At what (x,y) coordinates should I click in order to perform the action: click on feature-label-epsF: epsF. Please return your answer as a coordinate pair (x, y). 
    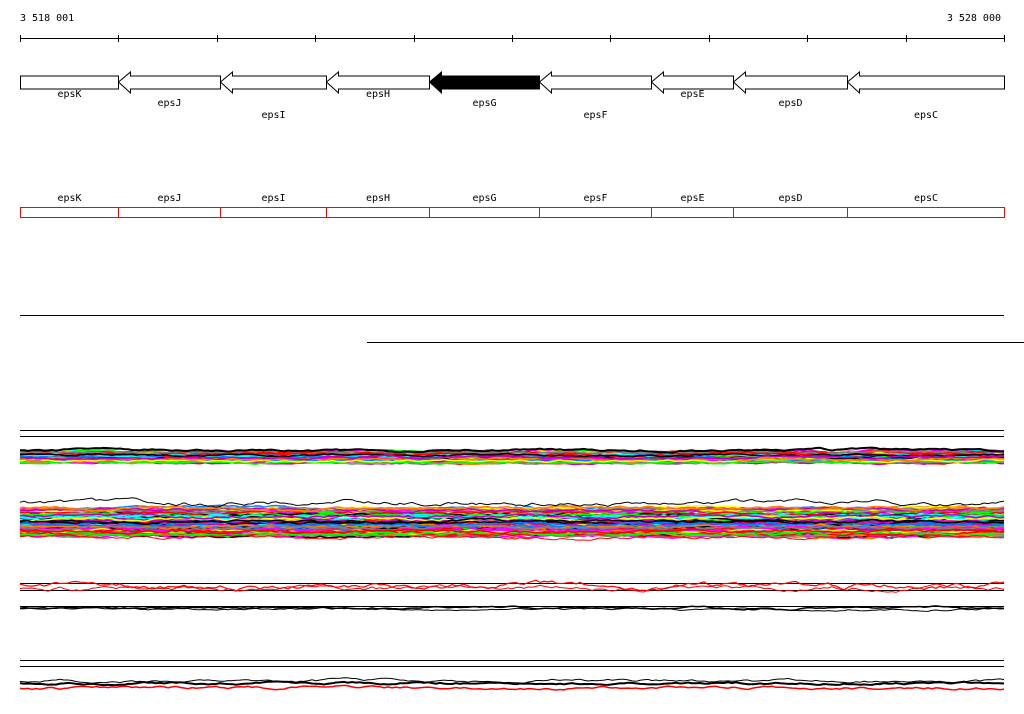
    Looking at the image, I should click on (595, 198).